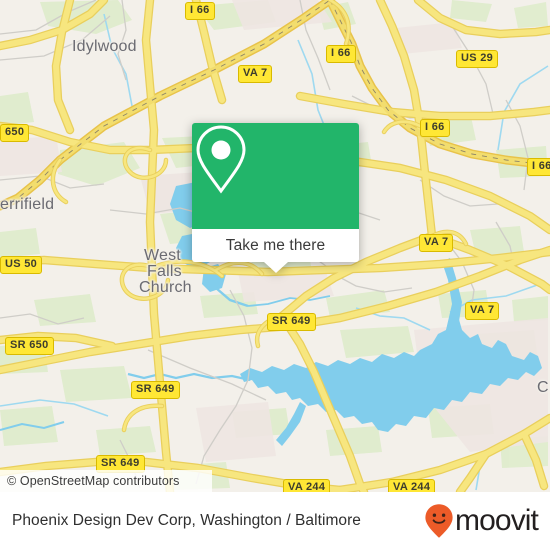  I want to click on popup-image-header, so click(275, 176).